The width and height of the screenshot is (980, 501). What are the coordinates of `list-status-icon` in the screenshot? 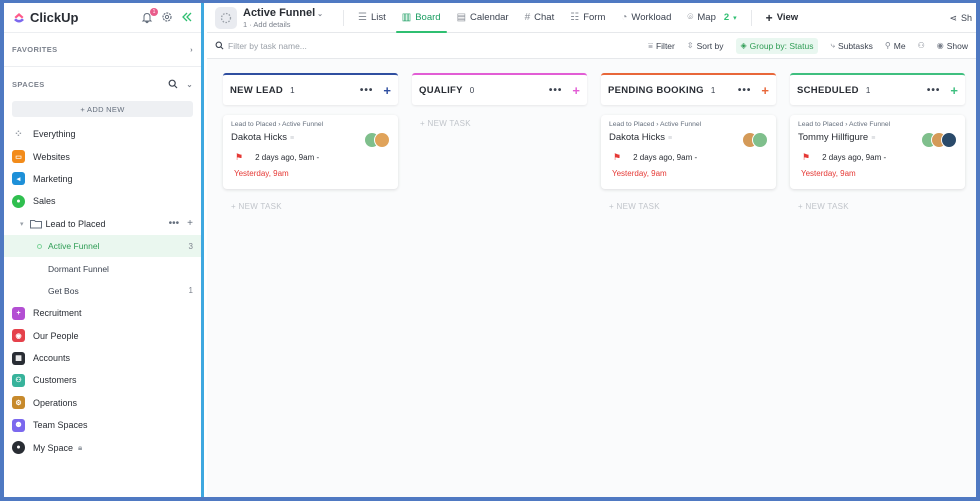 It's located at (226, 17).